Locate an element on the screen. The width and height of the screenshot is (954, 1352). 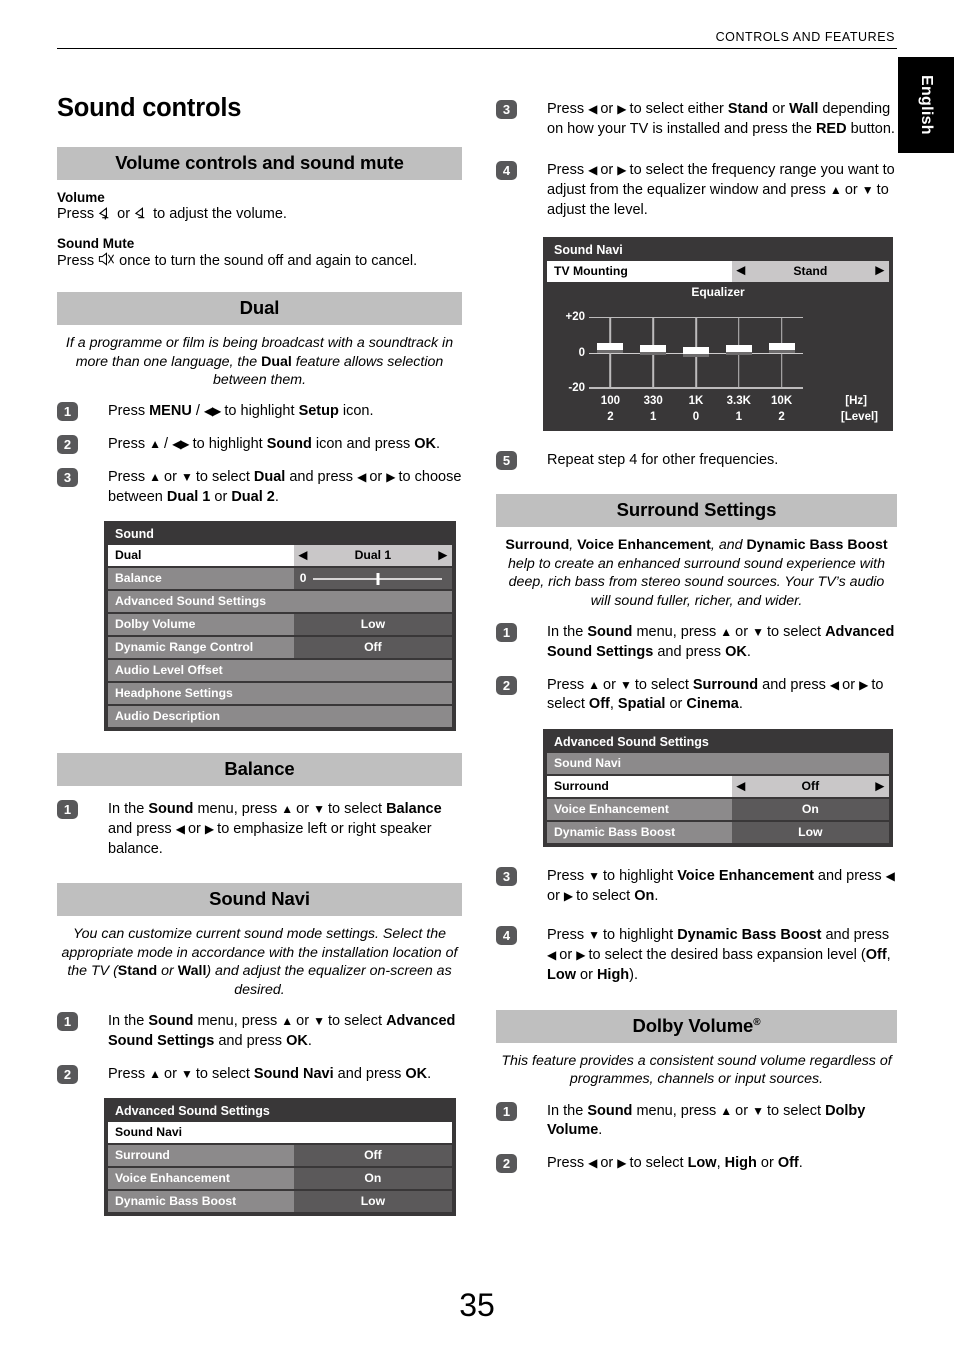
osd-row-label: Advanced Sound Settings is located at coordinates (280, 602).